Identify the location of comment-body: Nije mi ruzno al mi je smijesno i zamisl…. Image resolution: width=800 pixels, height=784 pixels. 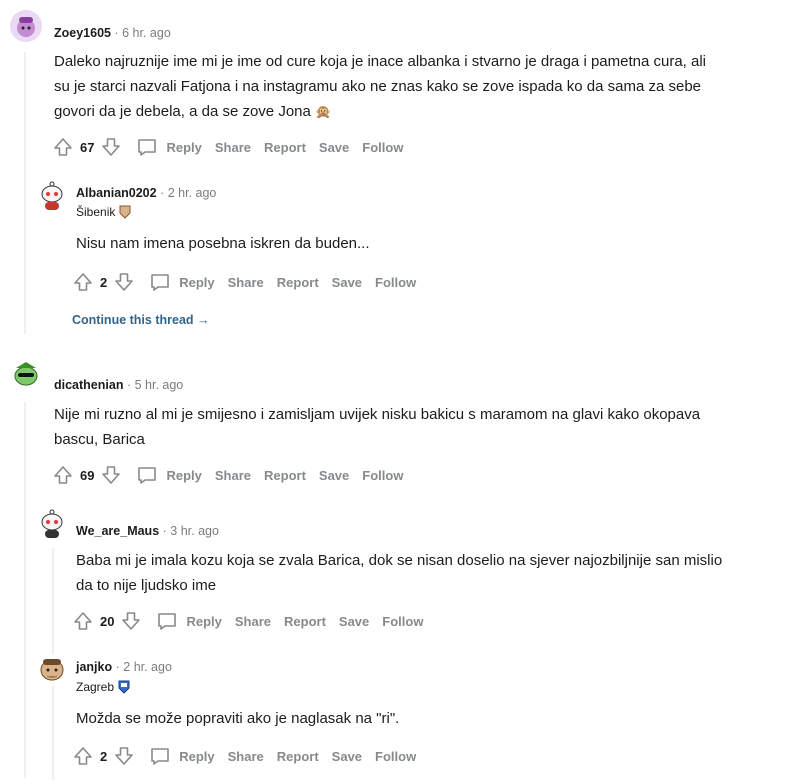
(424, 427).